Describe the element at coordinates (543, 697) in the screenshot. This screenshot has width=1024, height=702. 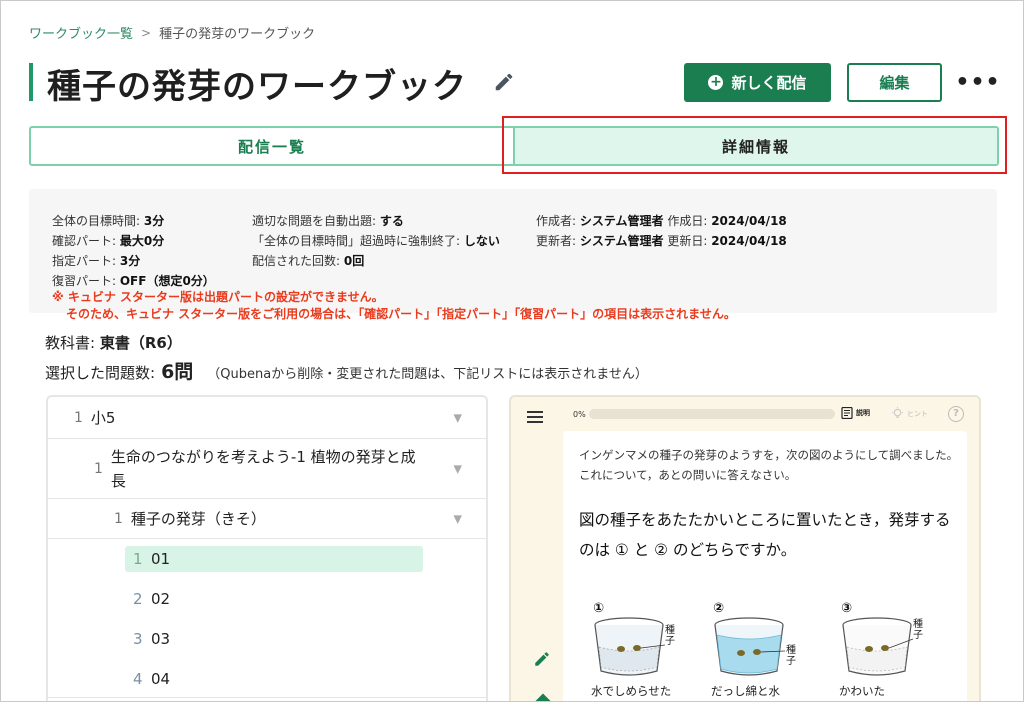
I see `eraser-tool-icon` at that location.